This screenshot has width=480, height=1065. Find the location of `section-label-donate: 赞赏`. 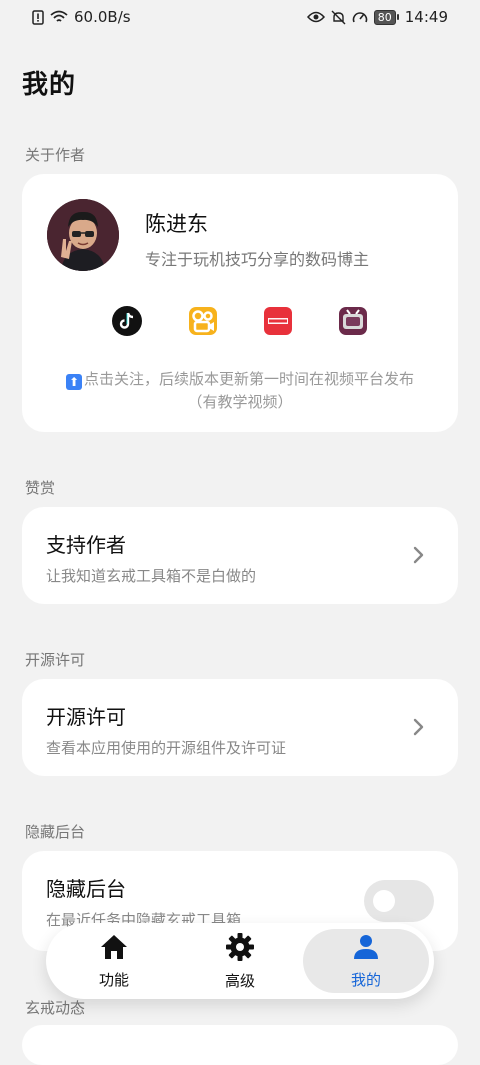

section-label-donate: 赞赏 is located at coordinates (40, 488).